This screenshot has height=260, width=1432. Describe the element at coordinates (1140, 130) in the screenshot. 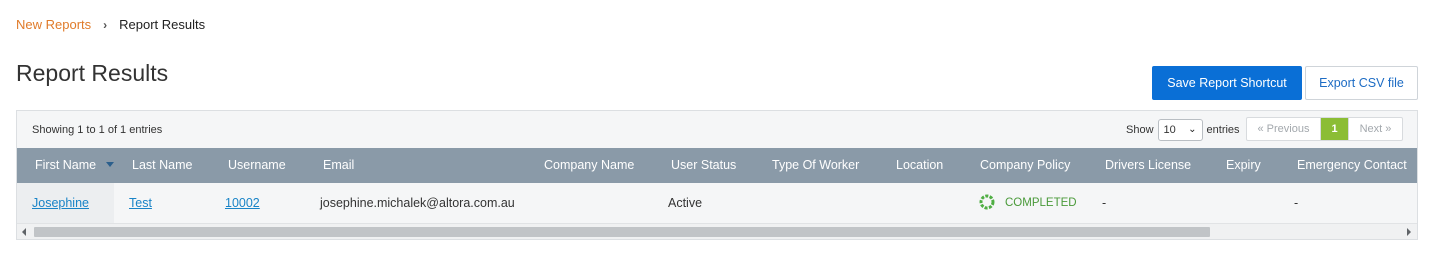

I see `show-label: Show` at that location.